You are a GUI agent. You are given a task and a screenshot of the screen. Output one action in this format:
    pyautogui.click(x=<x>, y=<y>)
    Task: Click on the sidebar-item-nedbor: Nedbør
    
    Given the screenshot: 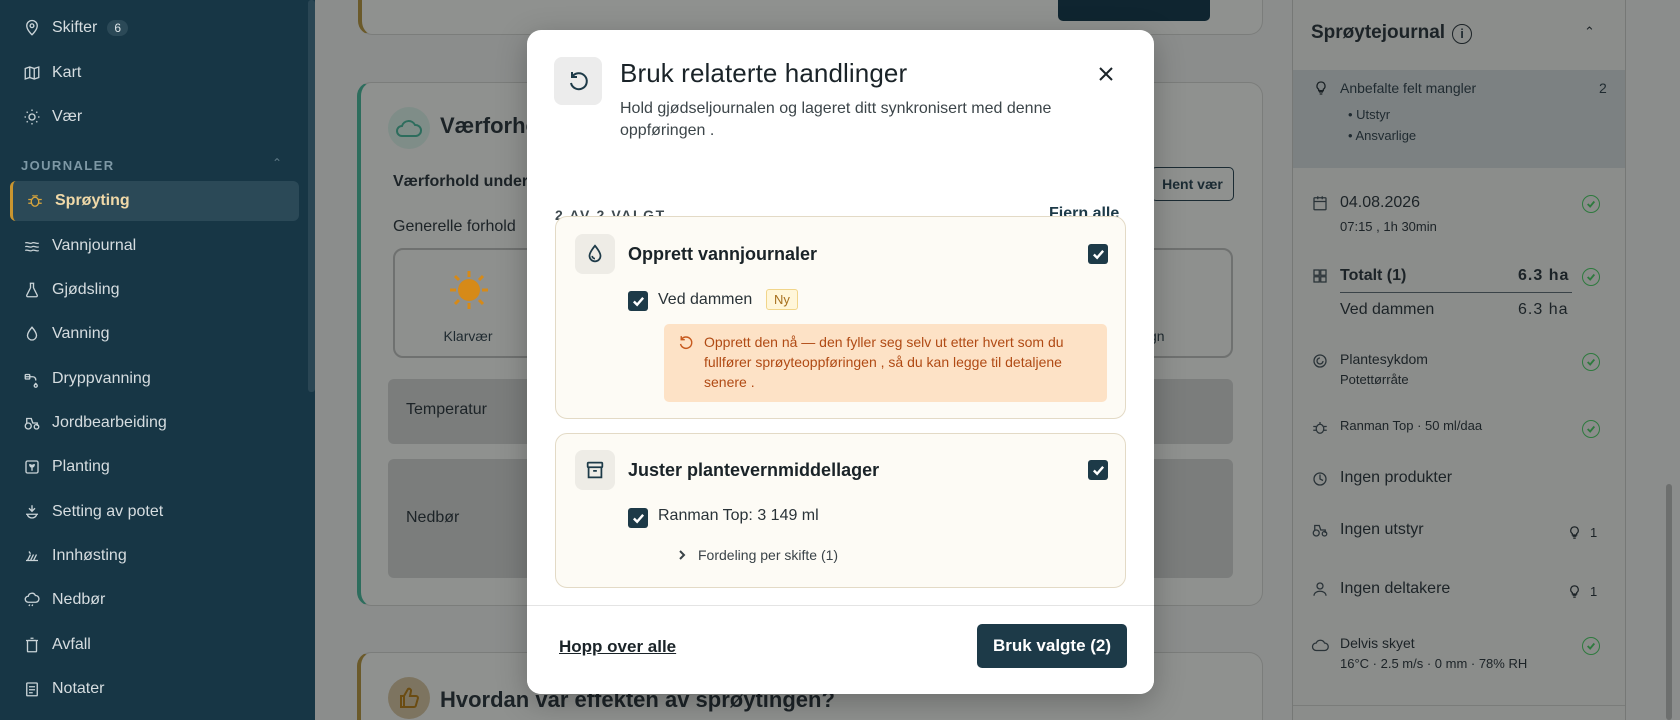 What is the action you would take?
    pyautogui.click(x=154, y=600)
    